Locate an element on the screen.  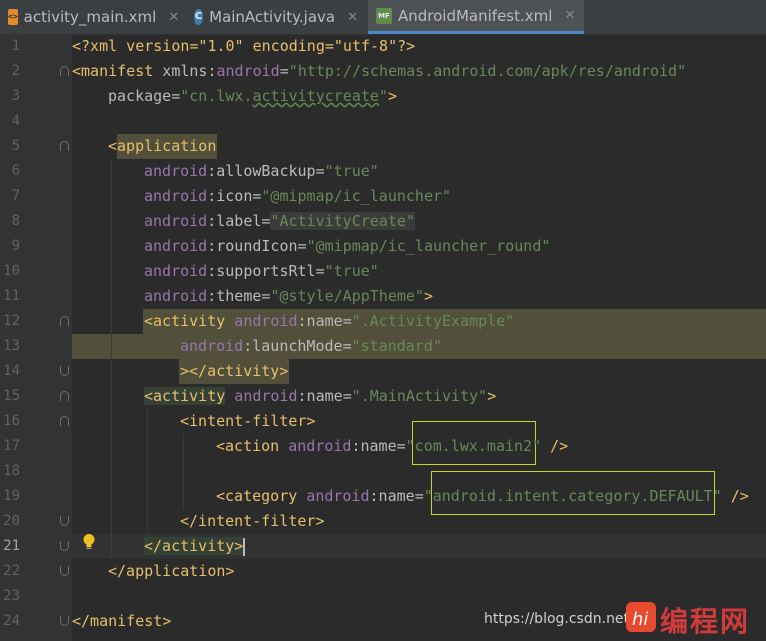
code-line: 6 android:allowBackup="true" is located at coordinates (383, 171).